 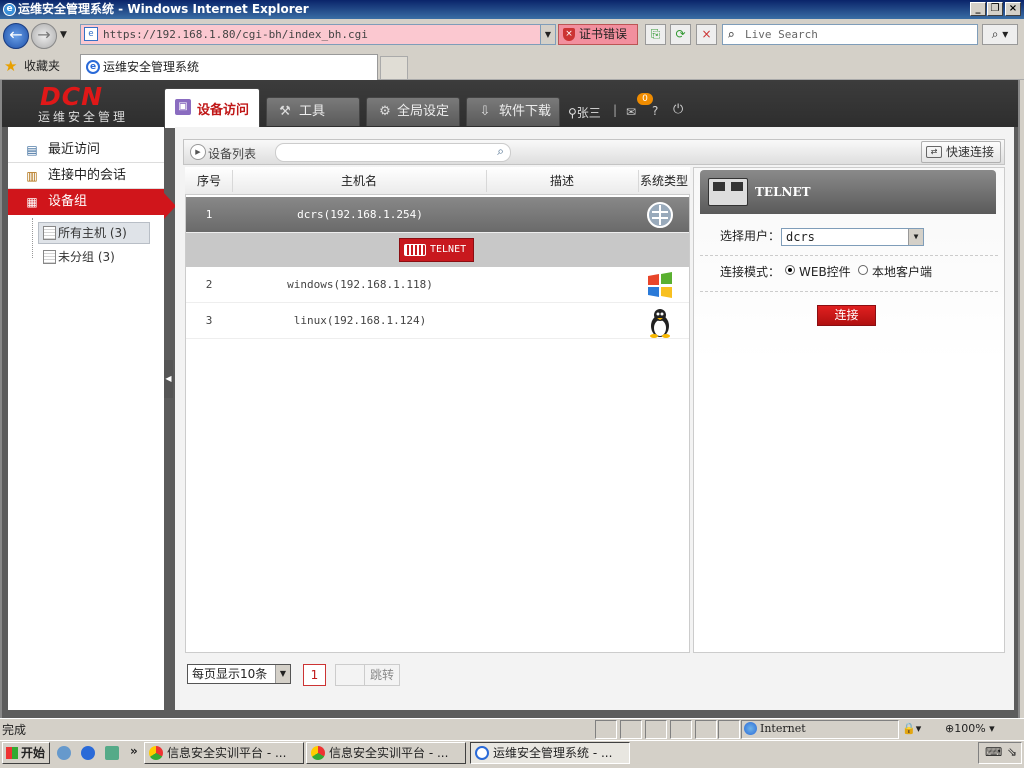 I want to click on sidebar-item-device-group: ▦ 设备组, so click(x=86, y=202).